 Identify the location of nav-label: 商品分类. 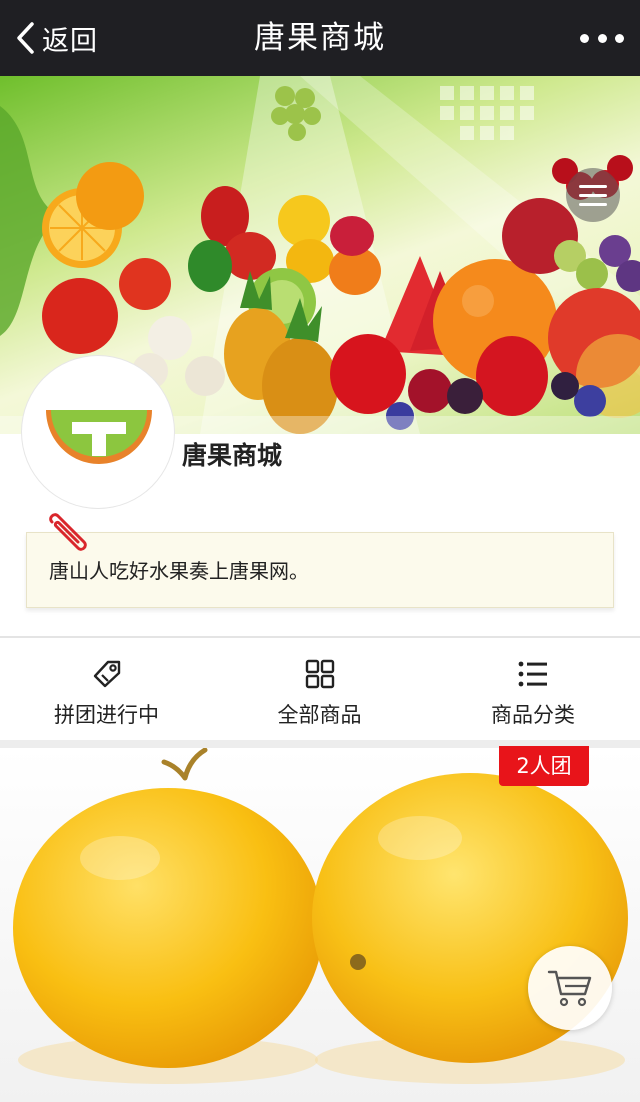
(533, 715).